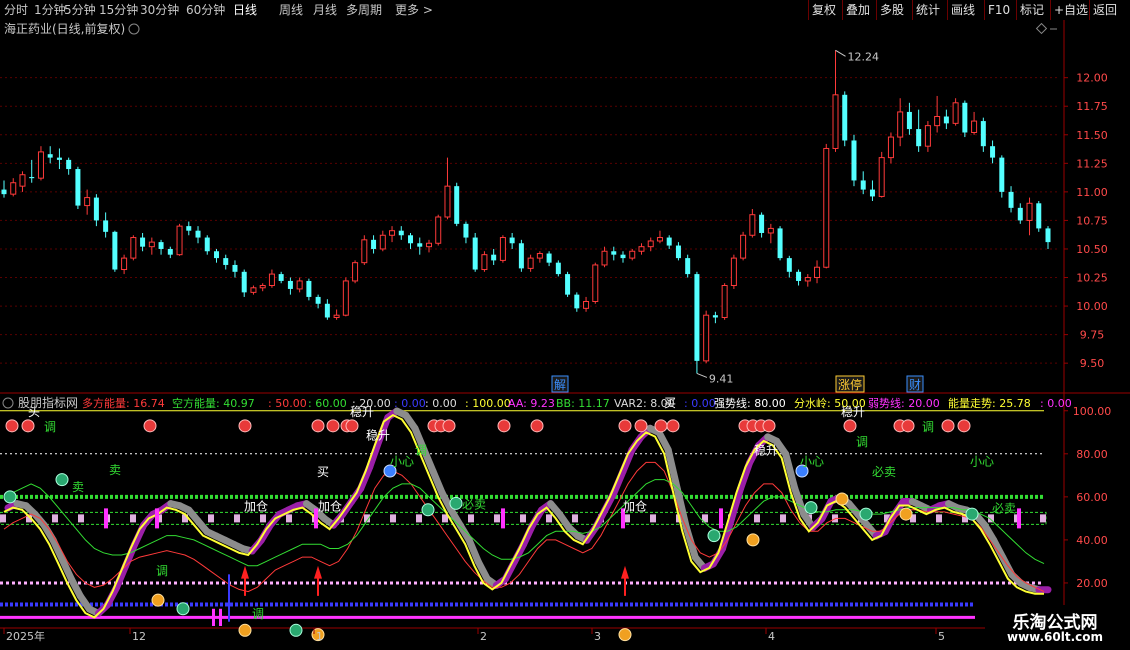 This screenshot has height=650, width=1130. Describe the element at coordinates (750, 403) in the screenshot. I see `indicator-readout: 强势线: 80.00` at that location.